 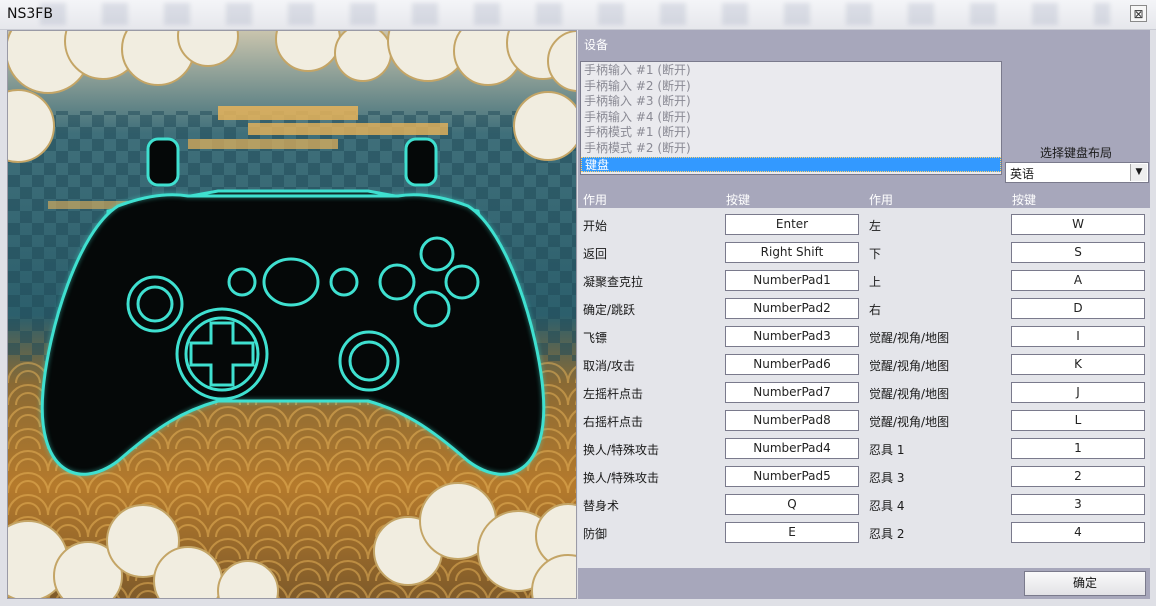 What do you see at coordinates (1085, 583) in the screenshot?
I see `ok-button: 确定` at bounding box center [1085, 583].